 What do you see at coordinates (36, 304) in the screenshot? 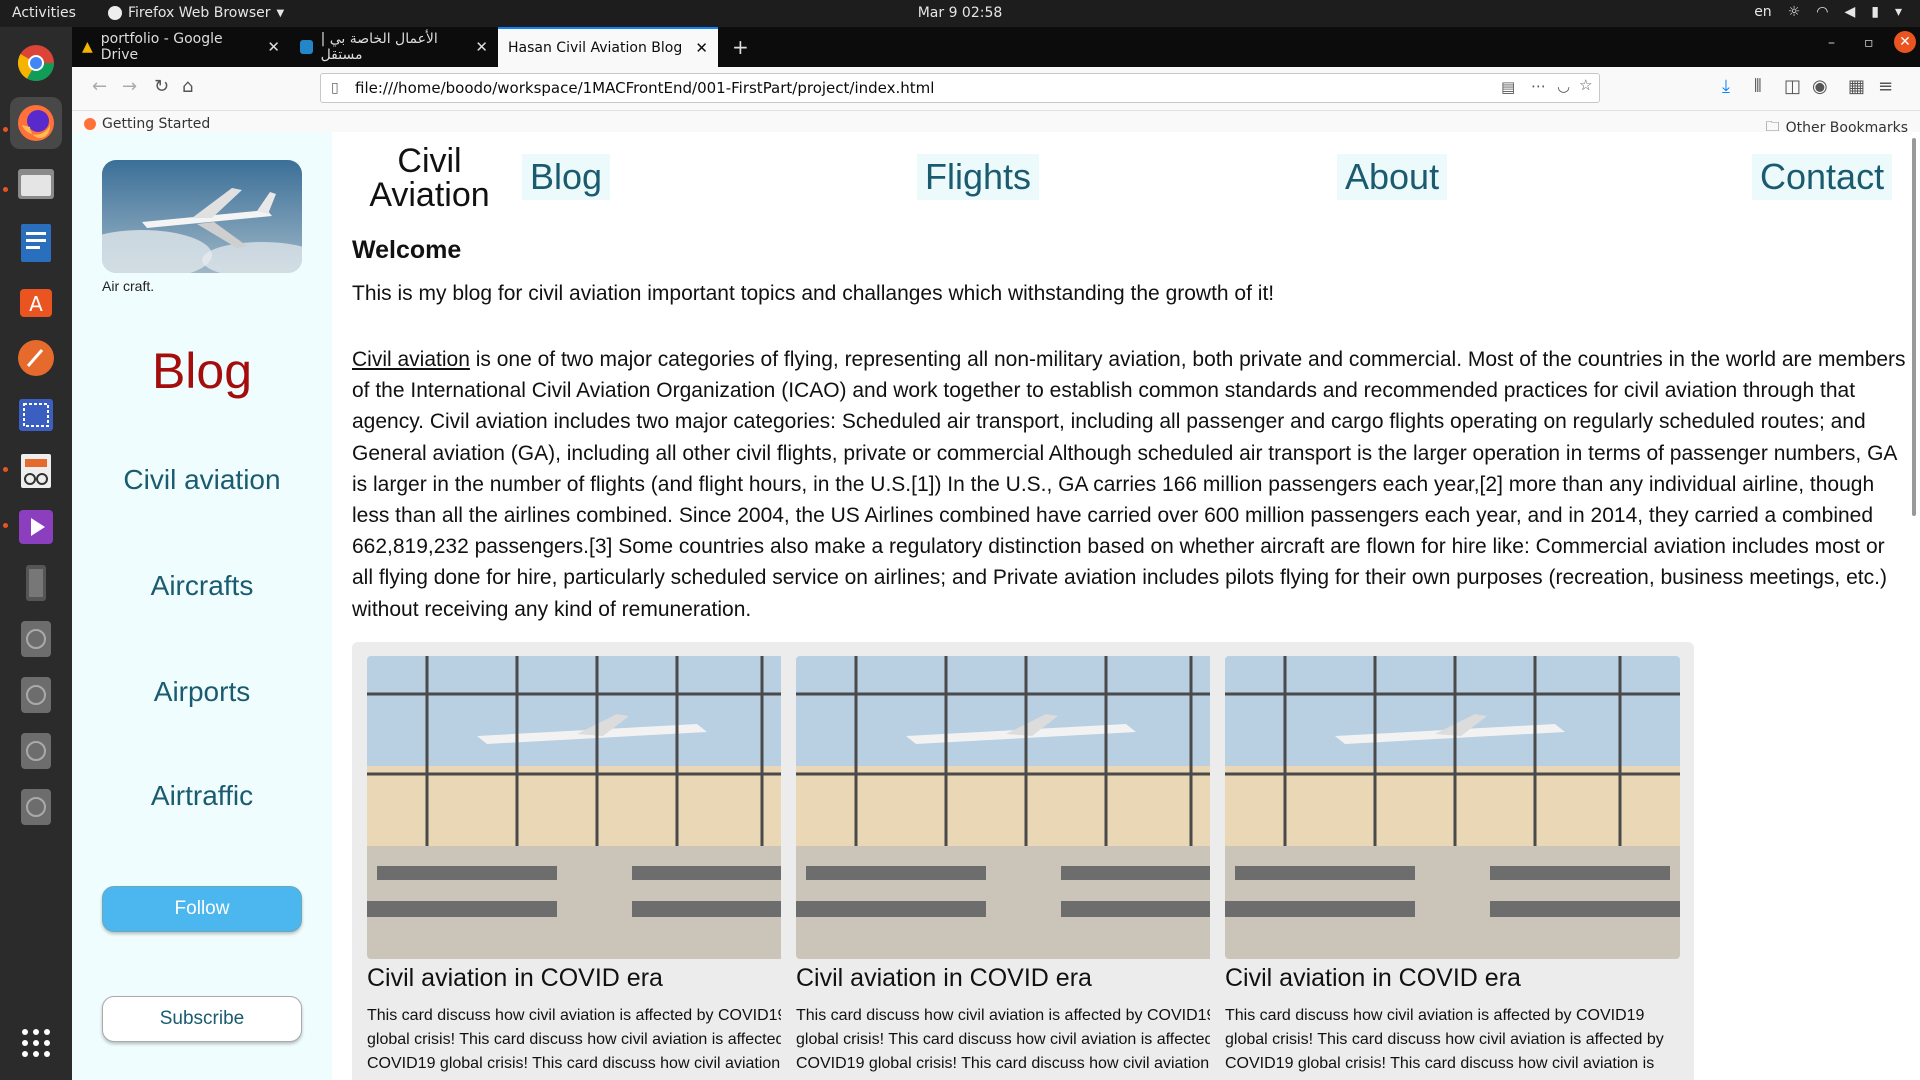
I see `svg-text: A` at bounding box center [36, 304].